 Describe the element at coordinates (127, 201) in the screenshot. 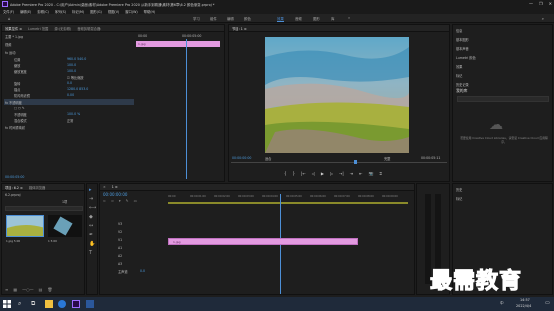

I see `wrench-icon: ✎` at that location.